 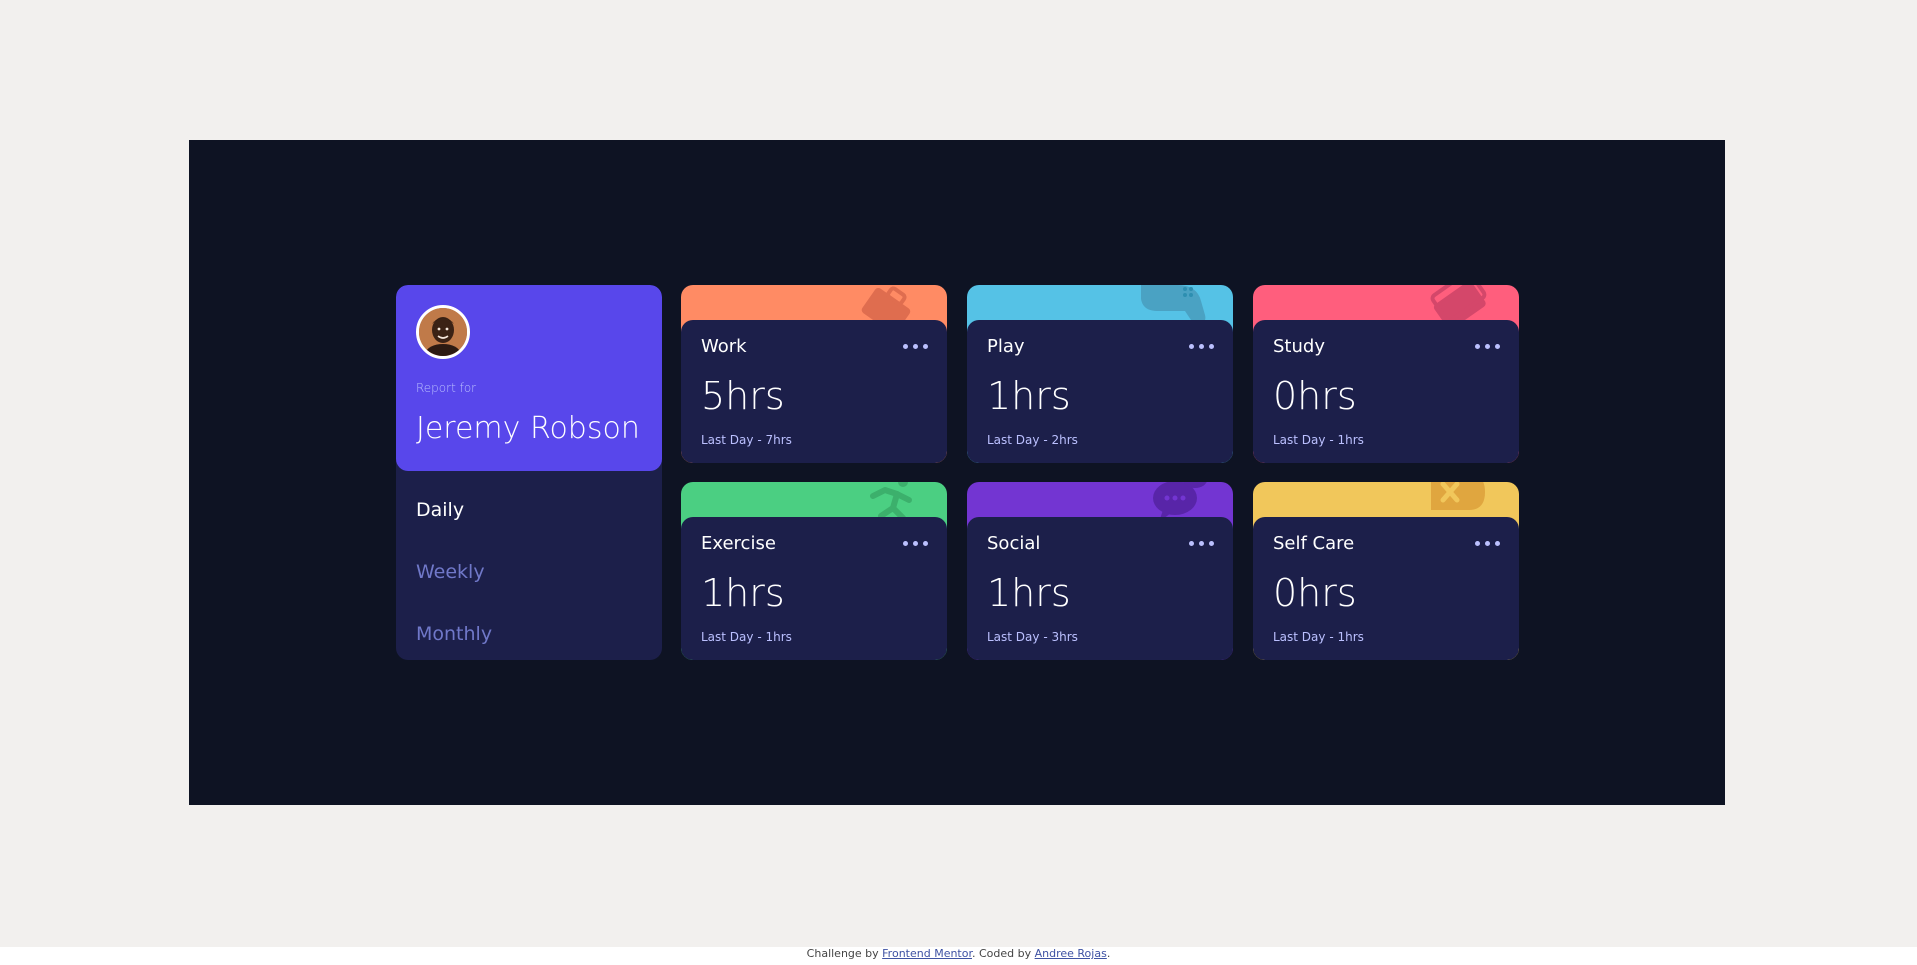 What do you see at coordinates (529, 378) in the screenshot?
I see `profile-header: Report for Jeremy Robson` at bounding box center [529, 378].